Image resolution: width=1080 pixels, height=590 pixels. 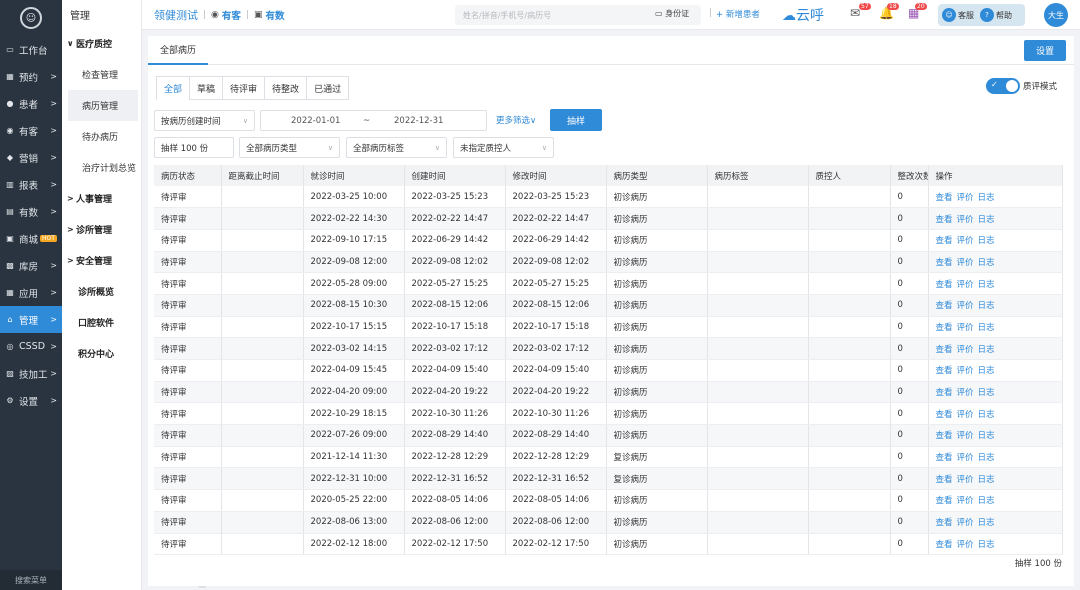 I want to click on status-tab-2: 待评审, so click(x=244, y=88).